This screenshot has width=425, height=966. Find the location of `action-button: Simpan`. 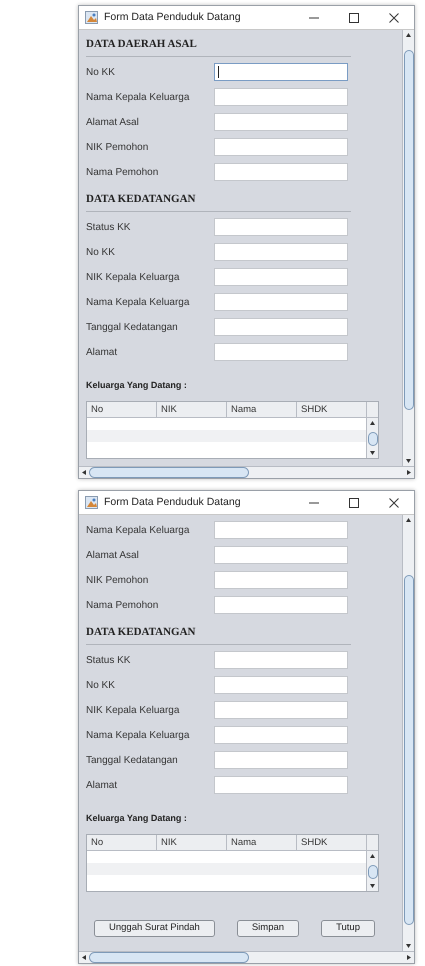

action-button: Simpan is located at coordinates (268, 928).